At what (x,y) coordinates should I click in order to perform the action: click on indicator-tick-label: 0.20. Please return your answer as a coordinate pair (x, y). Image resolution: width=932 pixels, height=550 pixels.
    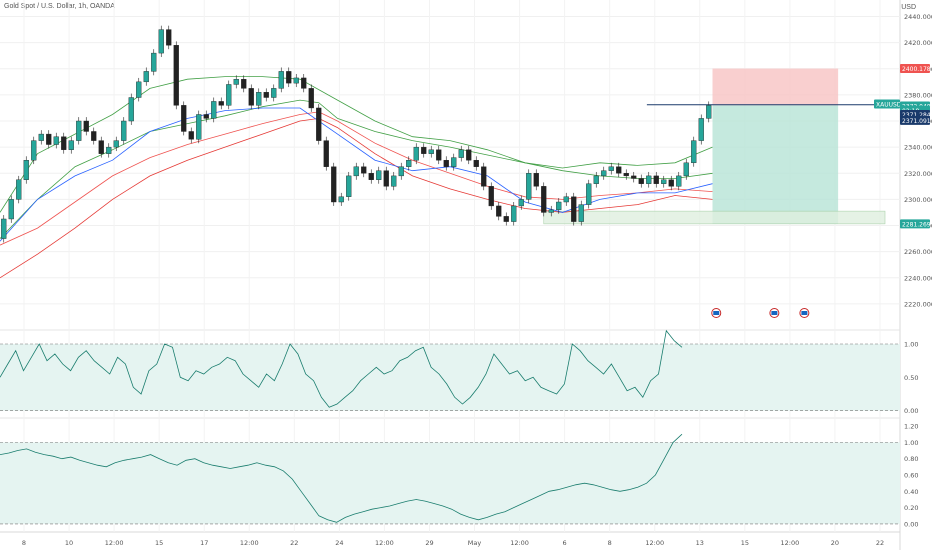
    Looking at the image, I should click on (911, 508).